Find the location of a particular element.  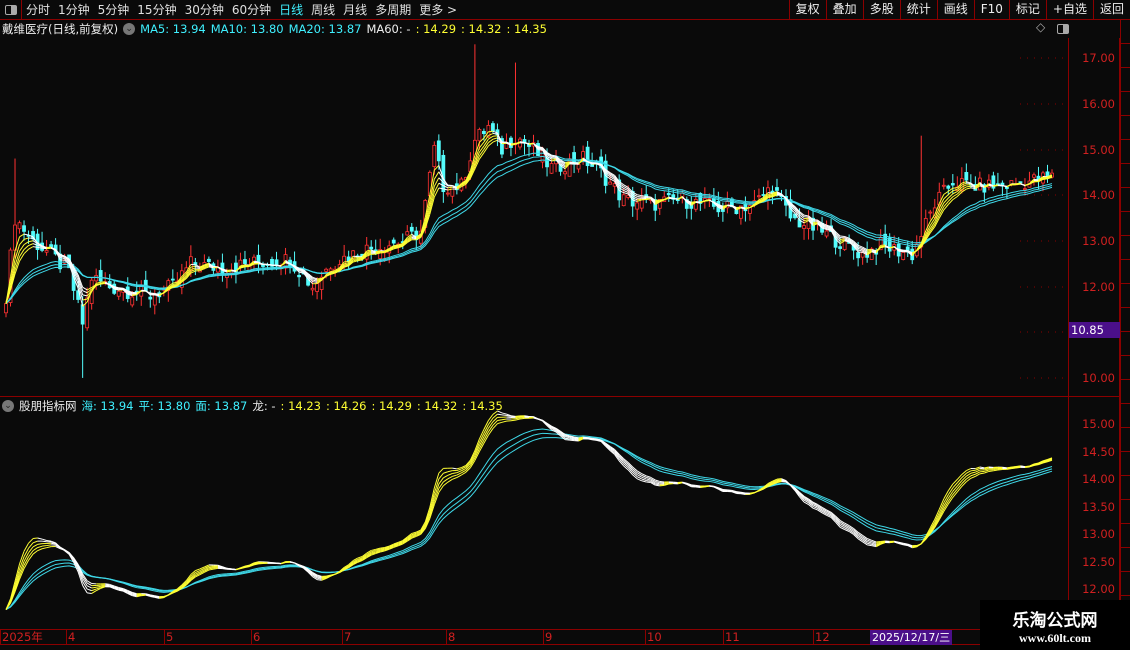

date-label: 6 is located at coordinates (256, 637).